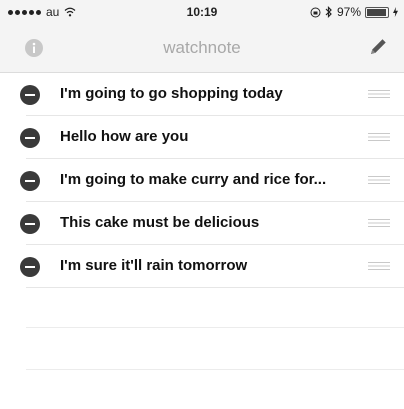 Image resolution: width=404 pixels, height=409 pixels. I want to click on orientation-lock-icon, so click(315, 12).